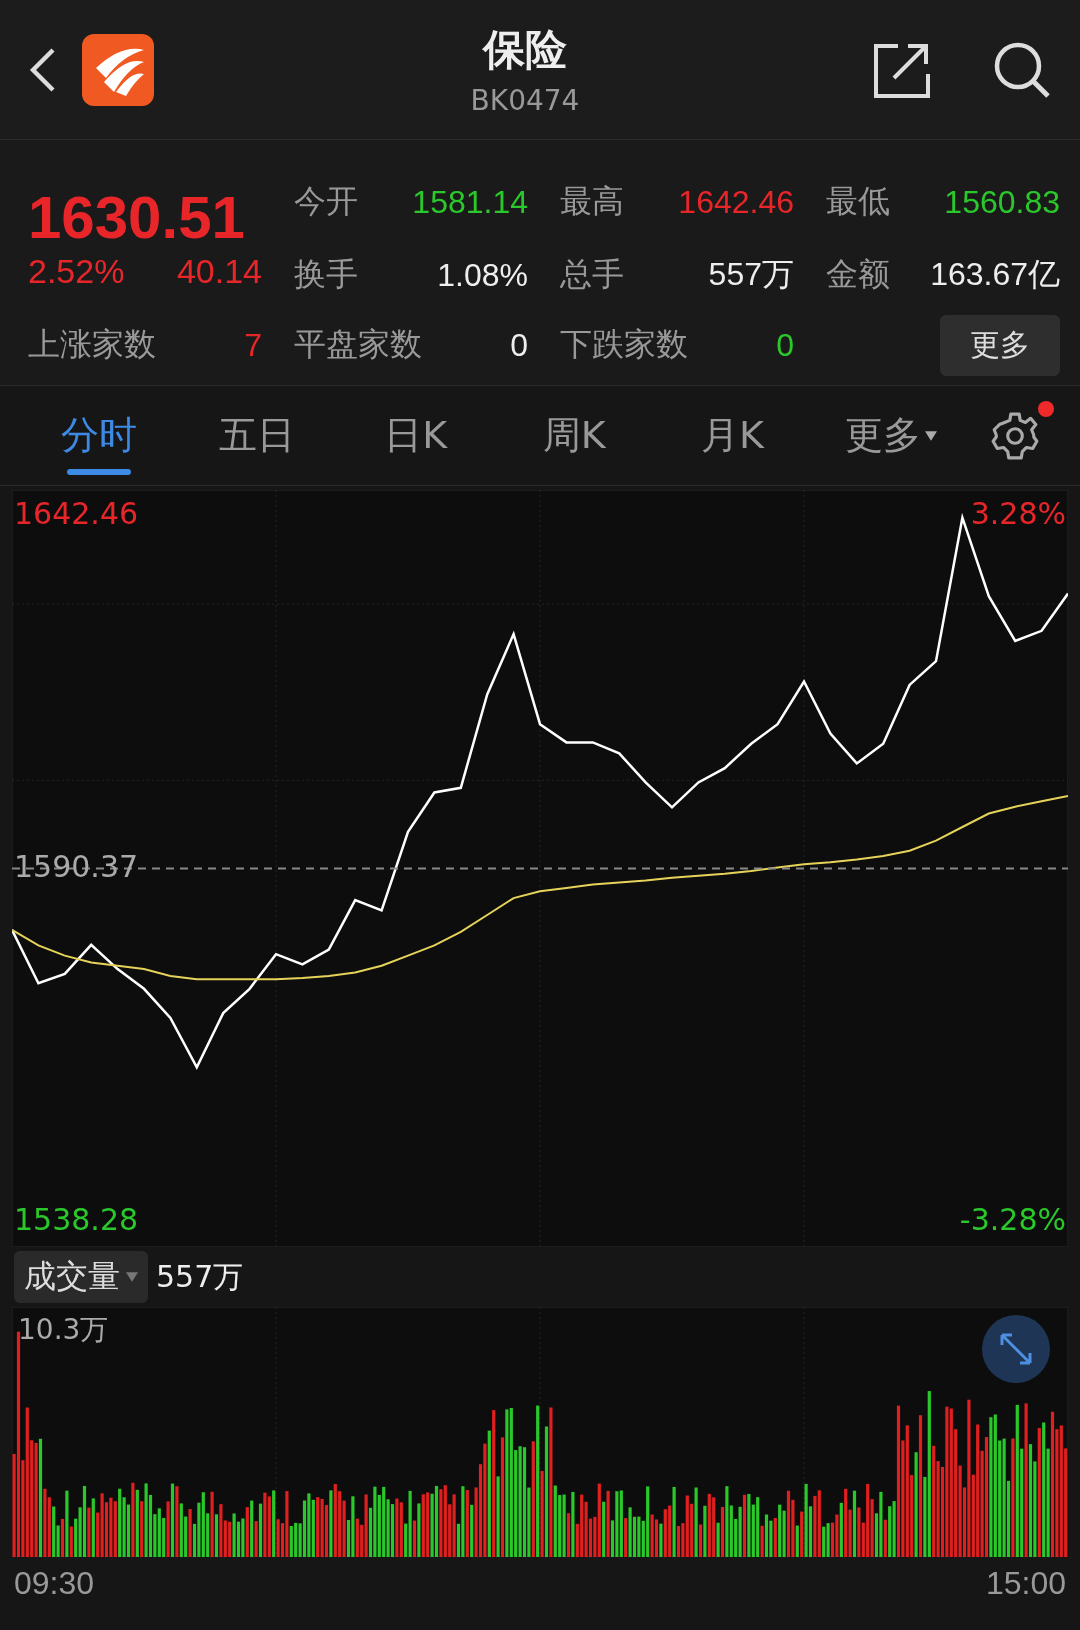 This screenshot has width=1080, height=1630. What do you see at coordinates (137, 217) in the screenshot?
I see `current-price: 1630.51` at bounding box center [137, 217].